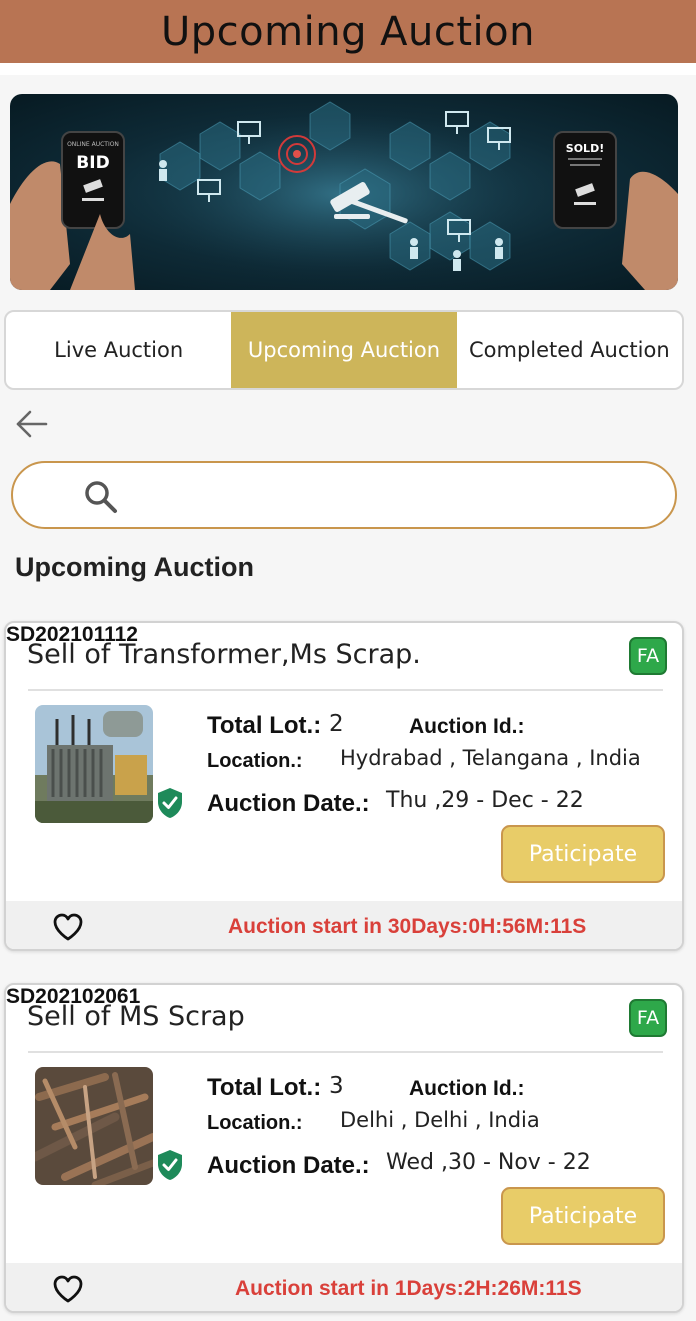  Describe the element at coordinates (134, 567) in the screenshot. I see `section-title: Upcoming Auction` at that location.